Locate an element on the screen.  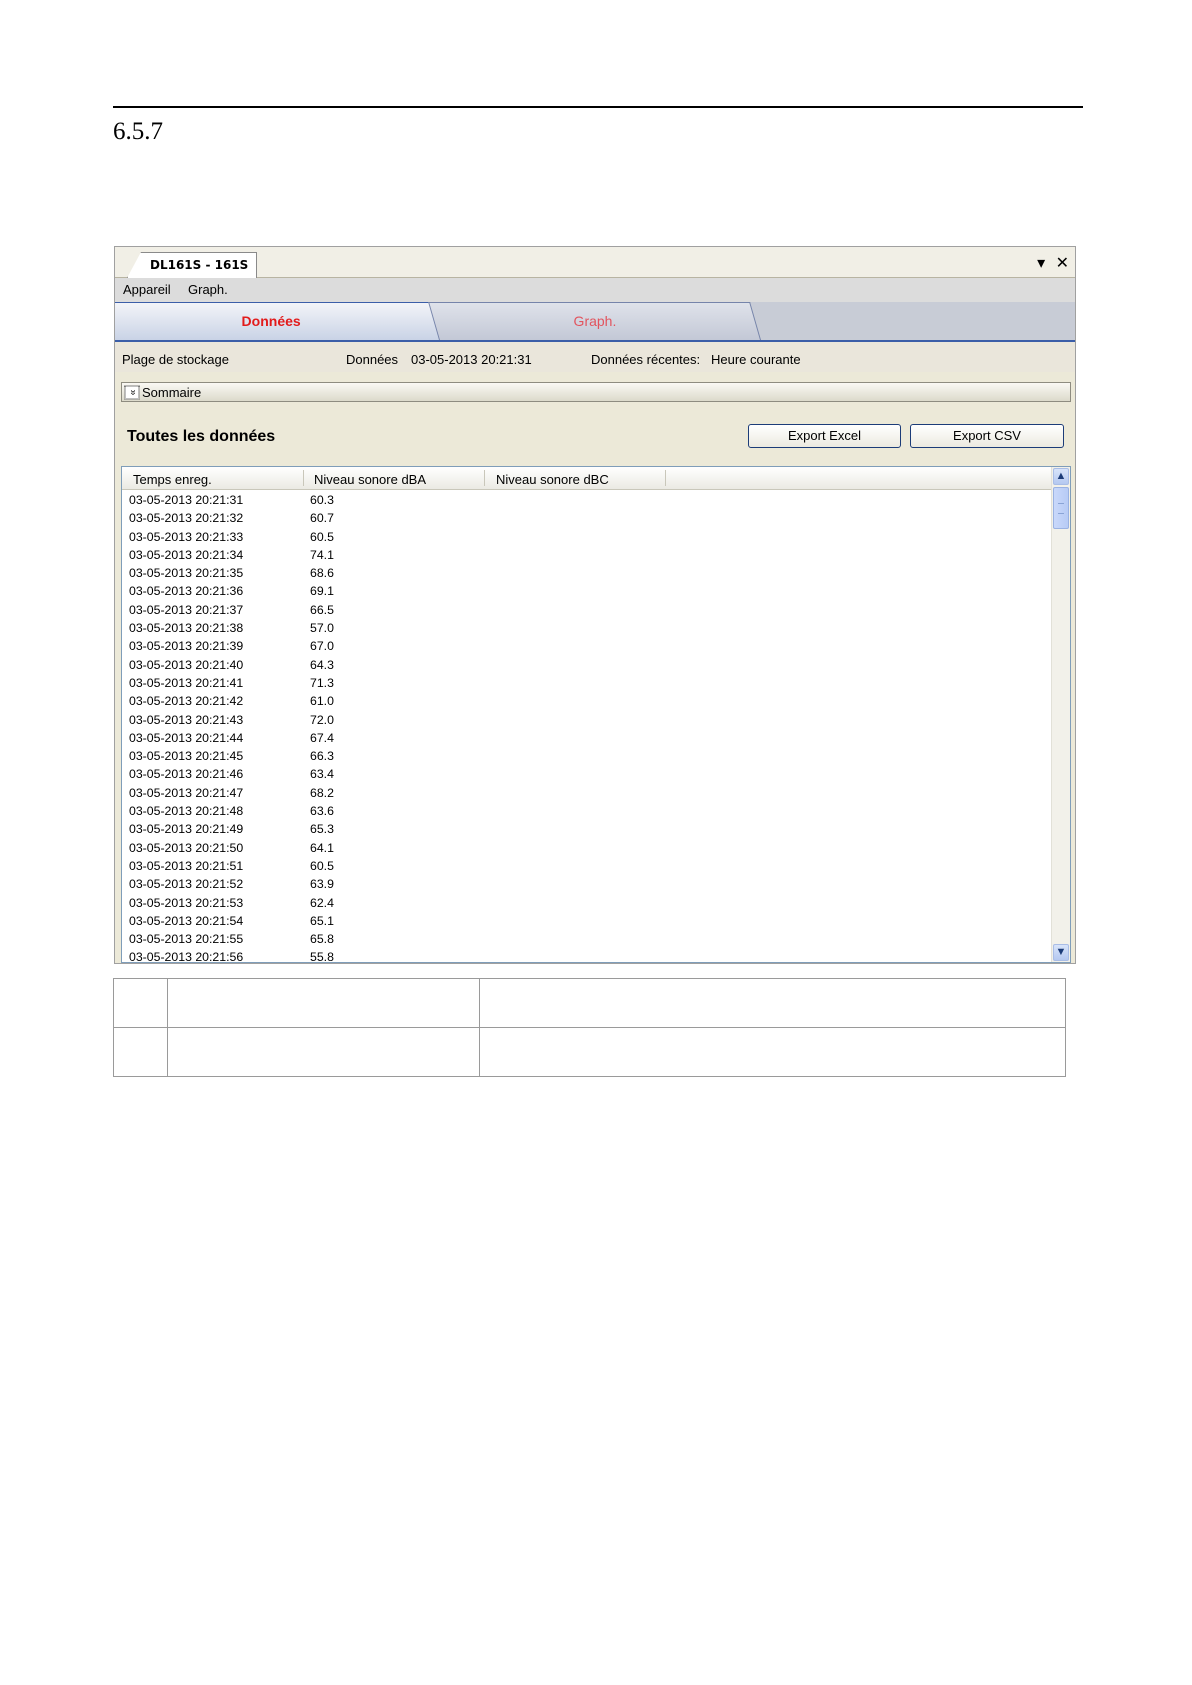
column-header-dba: Niveau sonore dBA is located at coordinates (370, 479).